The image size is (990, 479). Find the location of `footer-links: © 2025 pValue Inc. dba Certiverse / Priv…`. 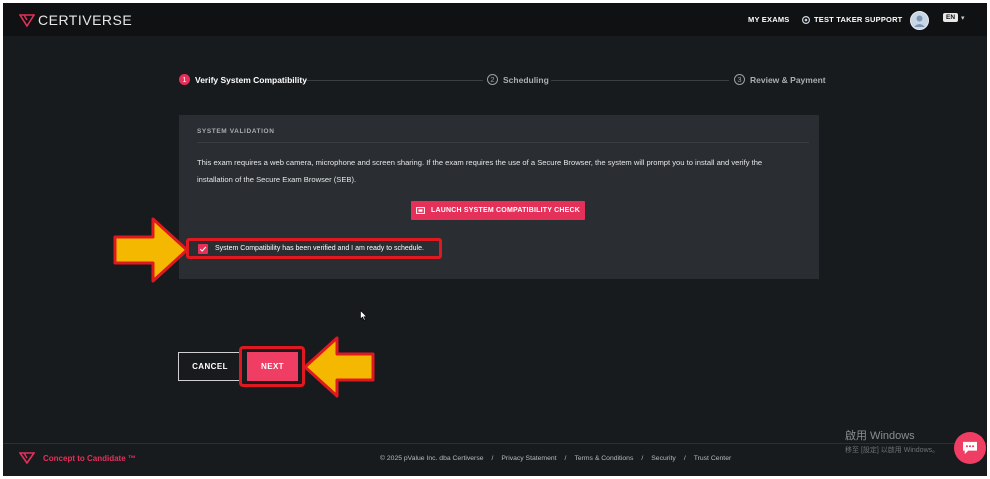

footer-links: © 2025 pValue Inc. dba Certiverse / Priv… is located at coordinates (556, 458).